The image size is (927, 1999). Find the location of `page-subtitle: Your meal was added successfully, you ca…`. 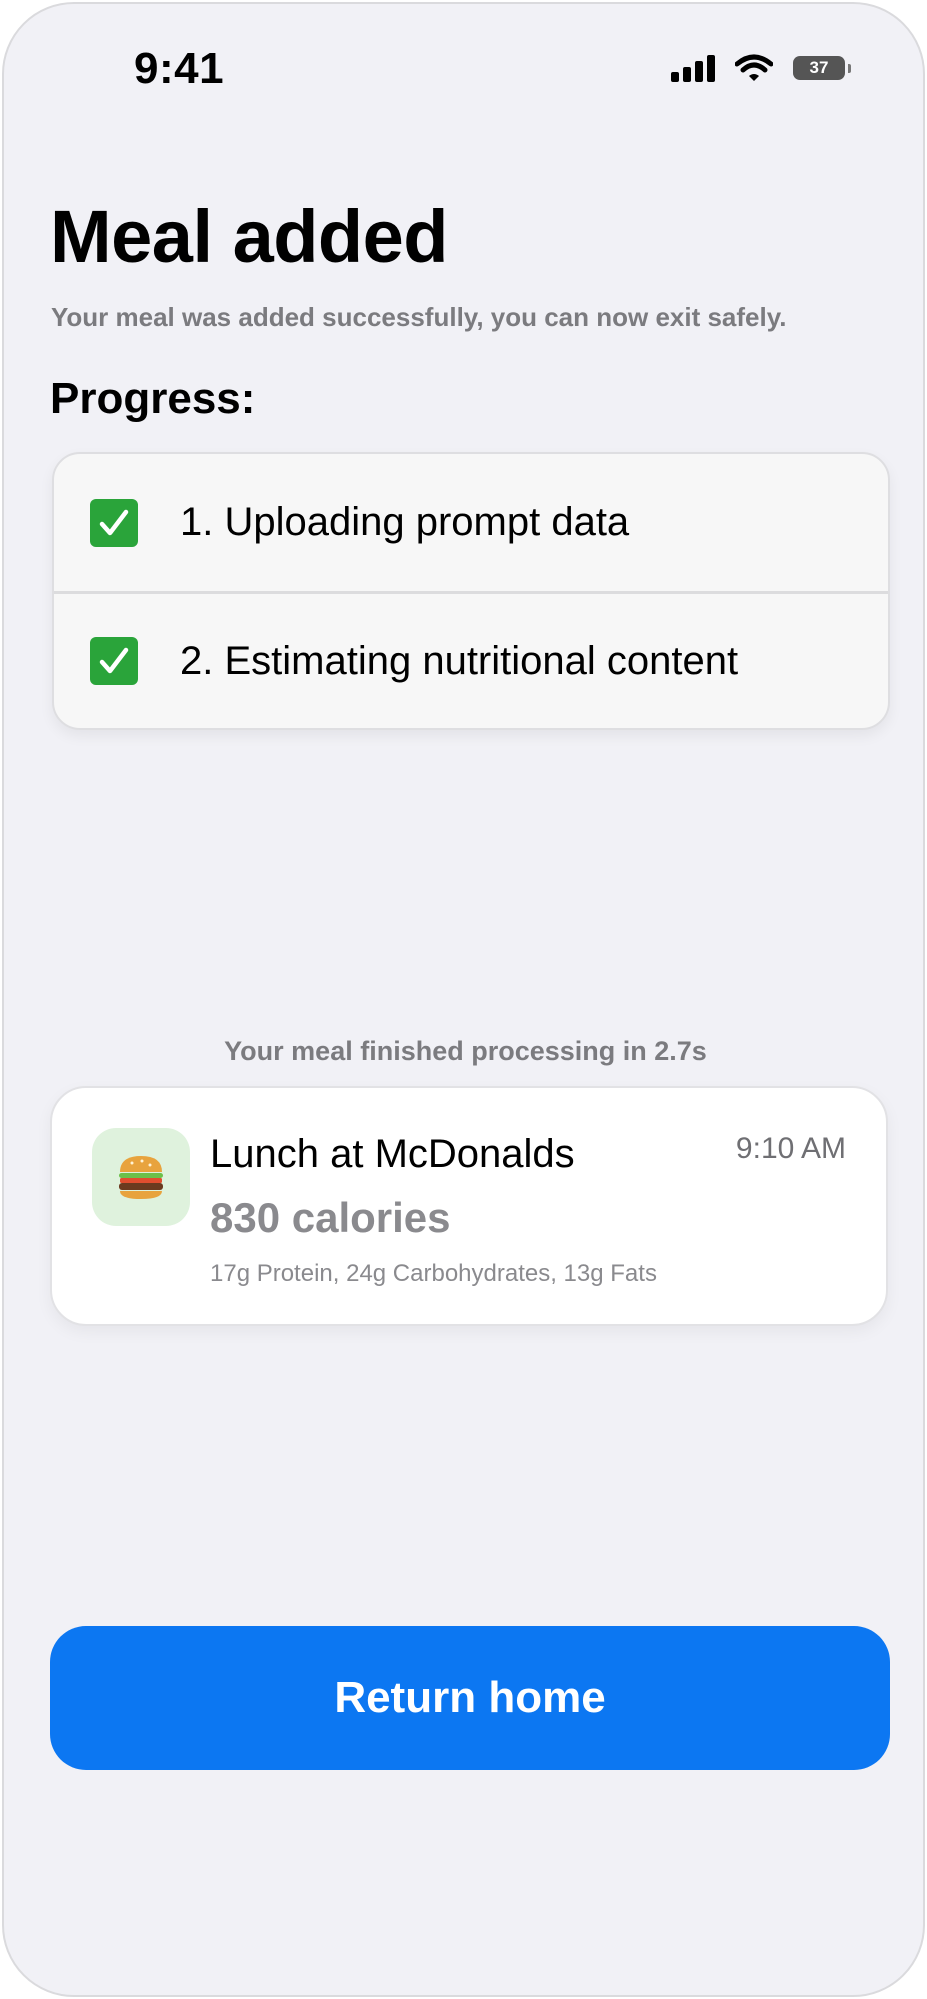

page-subtitle: Your meal was added successfully, you ca… is located at coordinates (419, 317).